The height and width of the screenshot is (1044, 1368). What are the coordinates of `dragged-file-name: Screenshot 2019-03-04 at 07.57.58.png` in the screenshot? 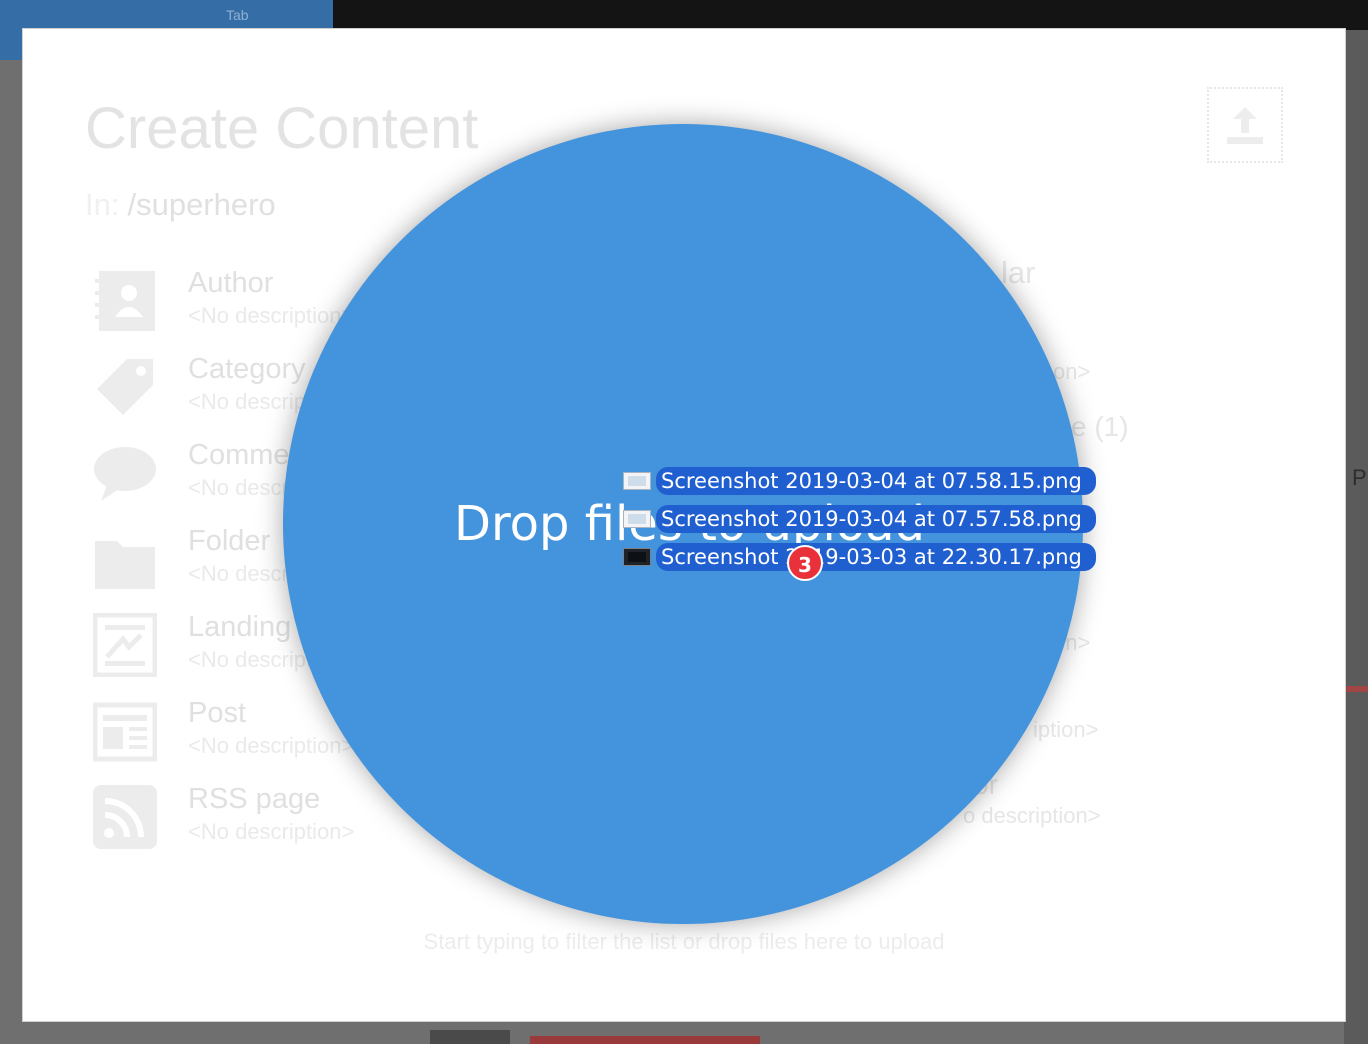 It's located at (876, 519).